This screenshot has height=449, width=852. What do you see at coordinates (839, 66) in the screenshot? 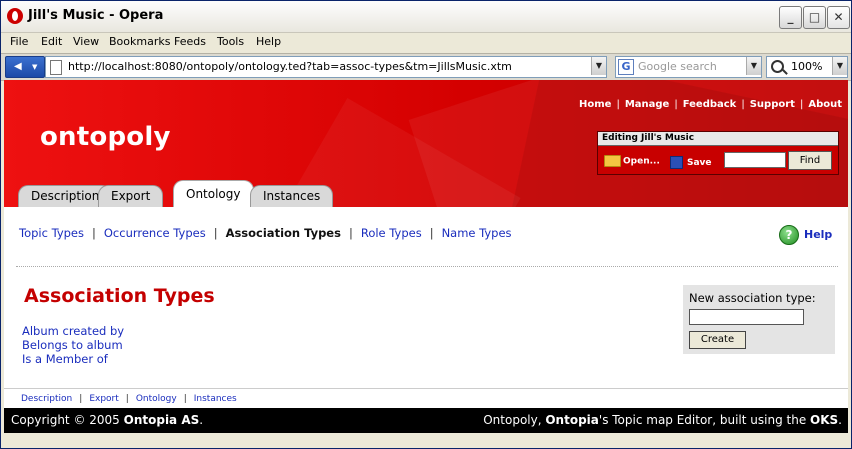
I see `zoom-dropdown-icon: ▼` at bounding box center [839, 66].